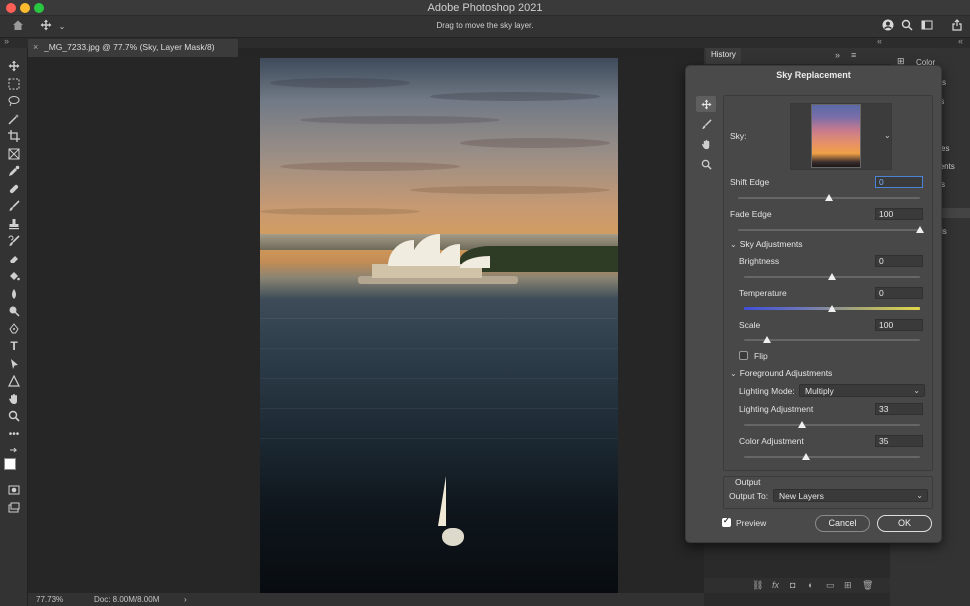 This screenshot has width=970, height=606. I want to click on fade-edge-slider-thumb, so click(920, 229).